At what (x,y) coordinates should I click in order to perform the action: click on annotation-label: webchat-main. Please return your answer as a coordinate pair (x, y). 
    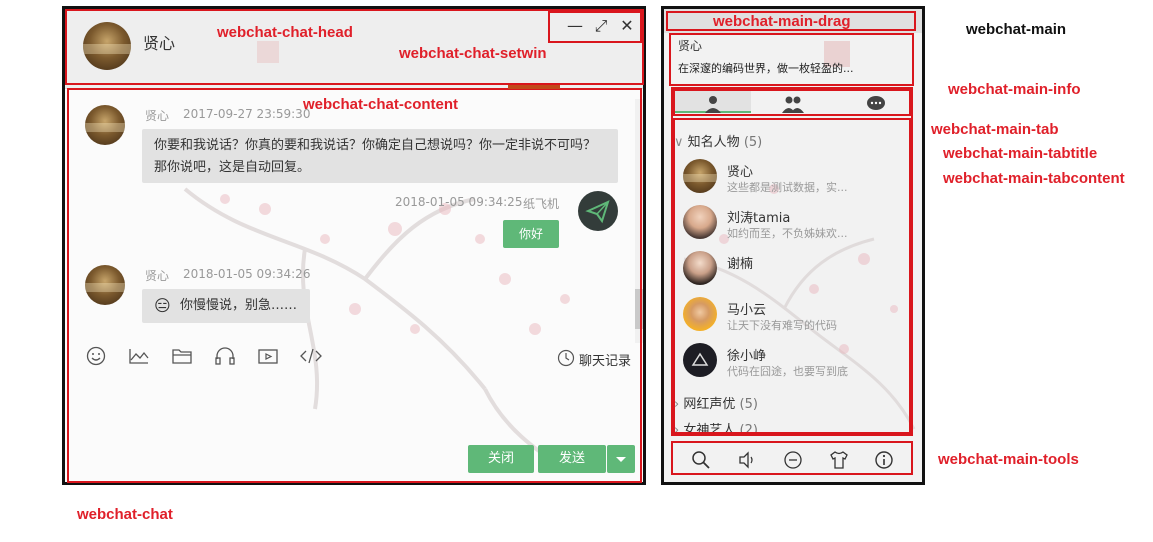
    Looking at the image, I should click on (1016, 29).